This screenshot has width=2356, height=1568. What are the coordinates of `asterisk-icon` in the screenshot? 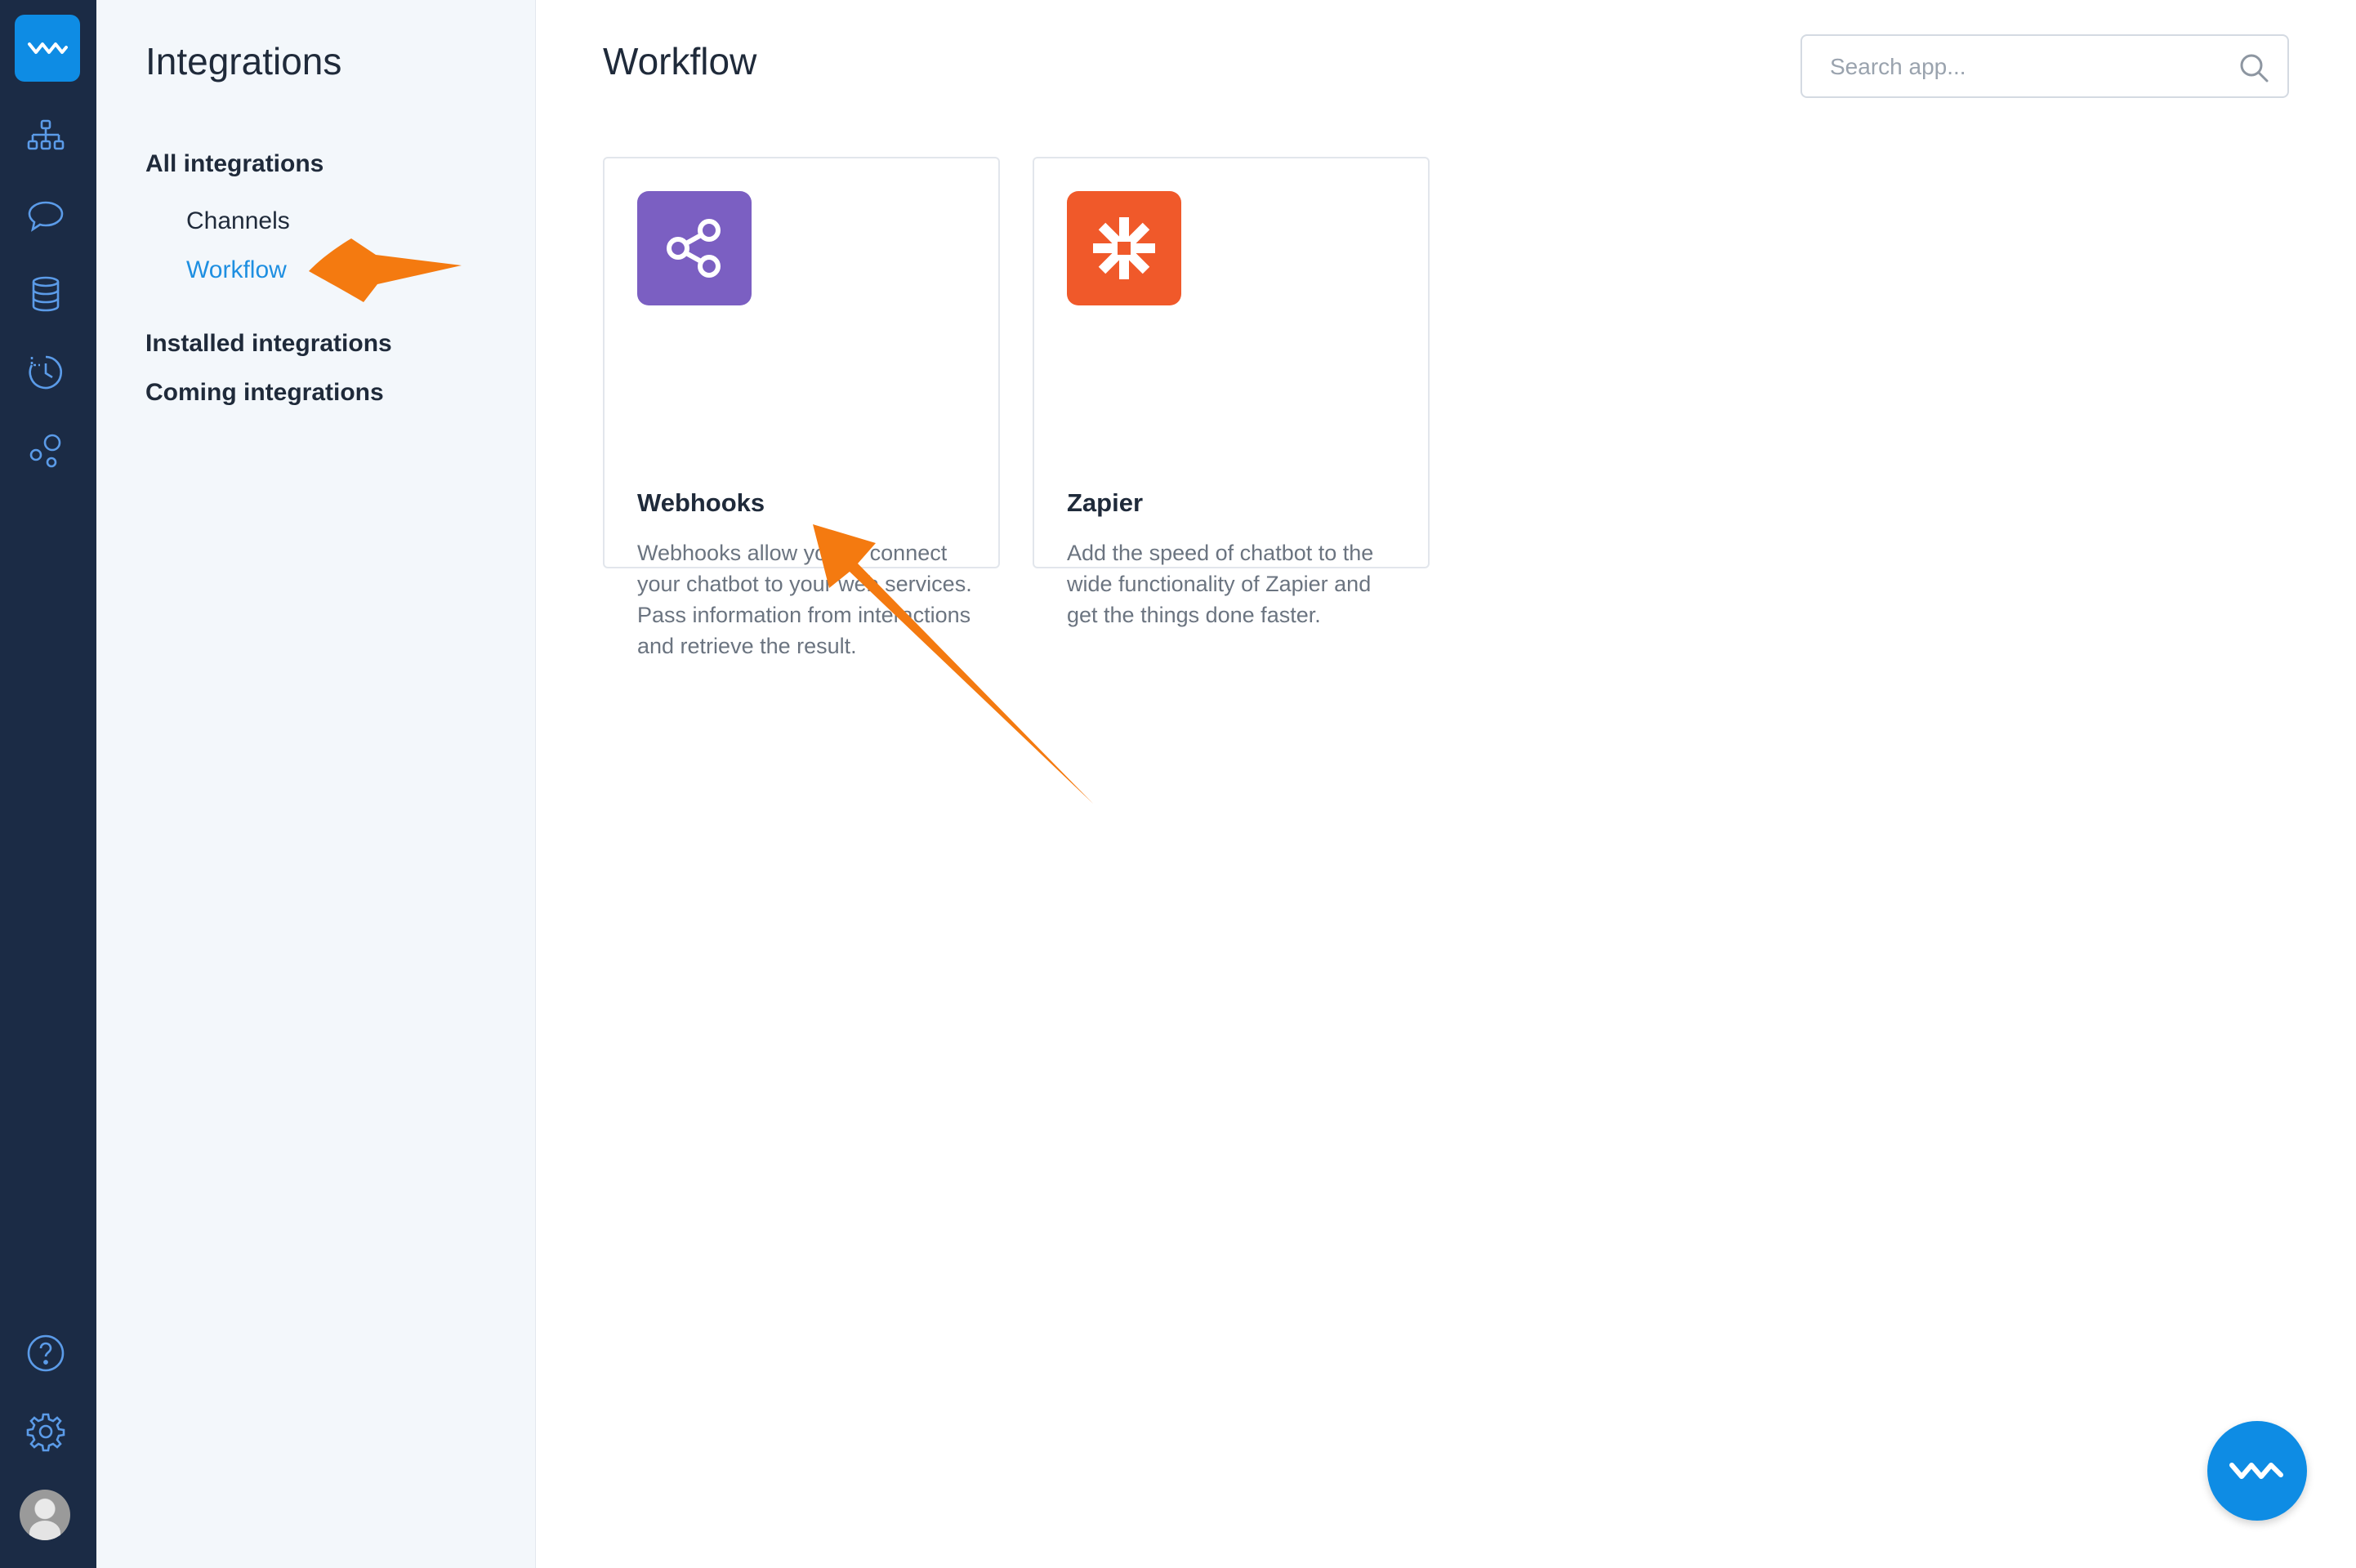 It's located at (1124, 248).